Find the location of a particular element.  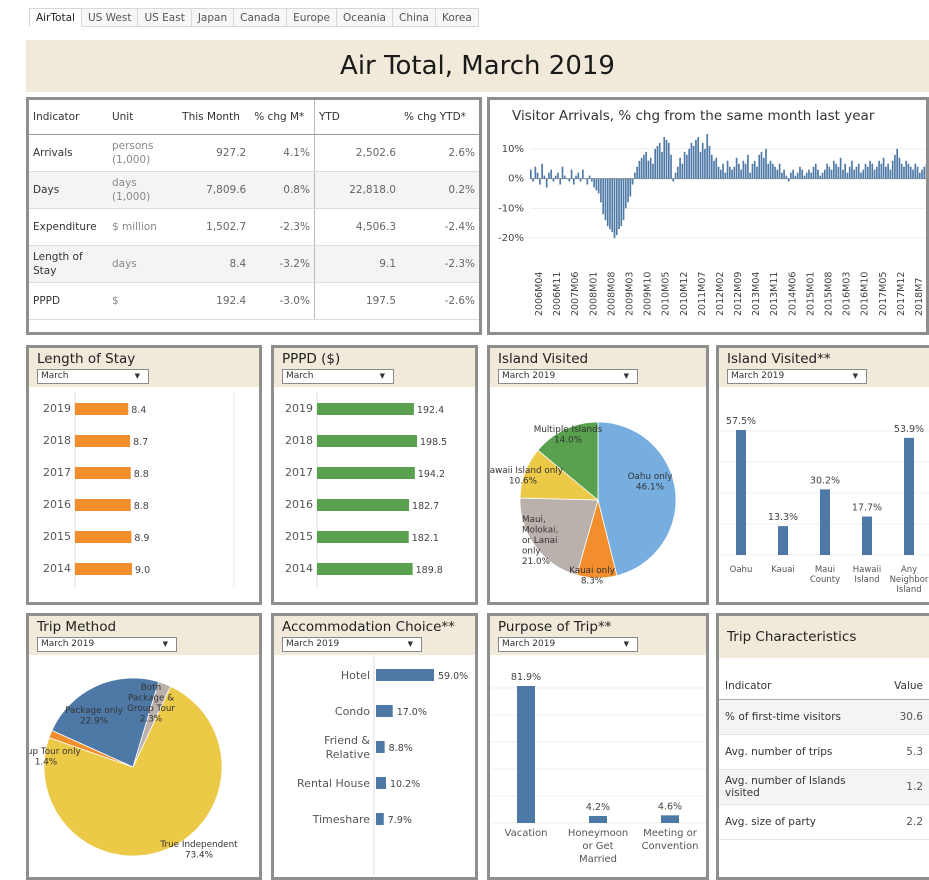

tab-europe: Europe is located at coordinates (312, 17).